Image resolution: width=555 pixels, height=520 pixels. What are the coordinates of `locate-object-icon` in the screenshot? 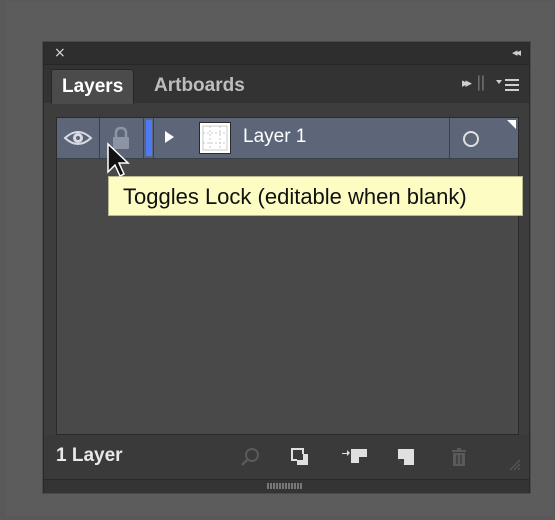 It's located at (250, 457).